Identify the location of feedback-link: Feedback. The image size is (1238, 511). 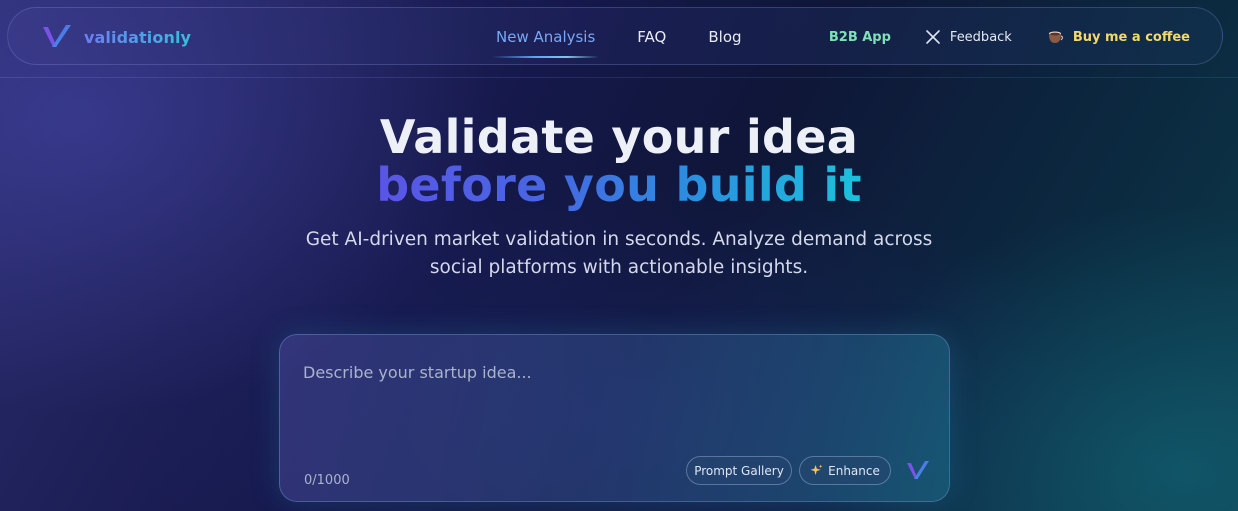
(968, 37).